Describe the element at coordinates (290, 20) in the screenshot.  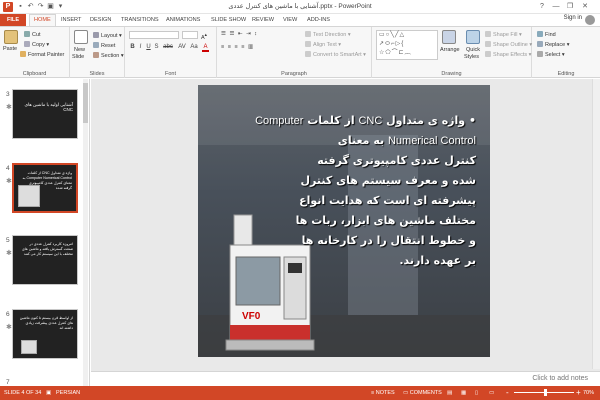
I see `tab-view: VIEW` at that location.